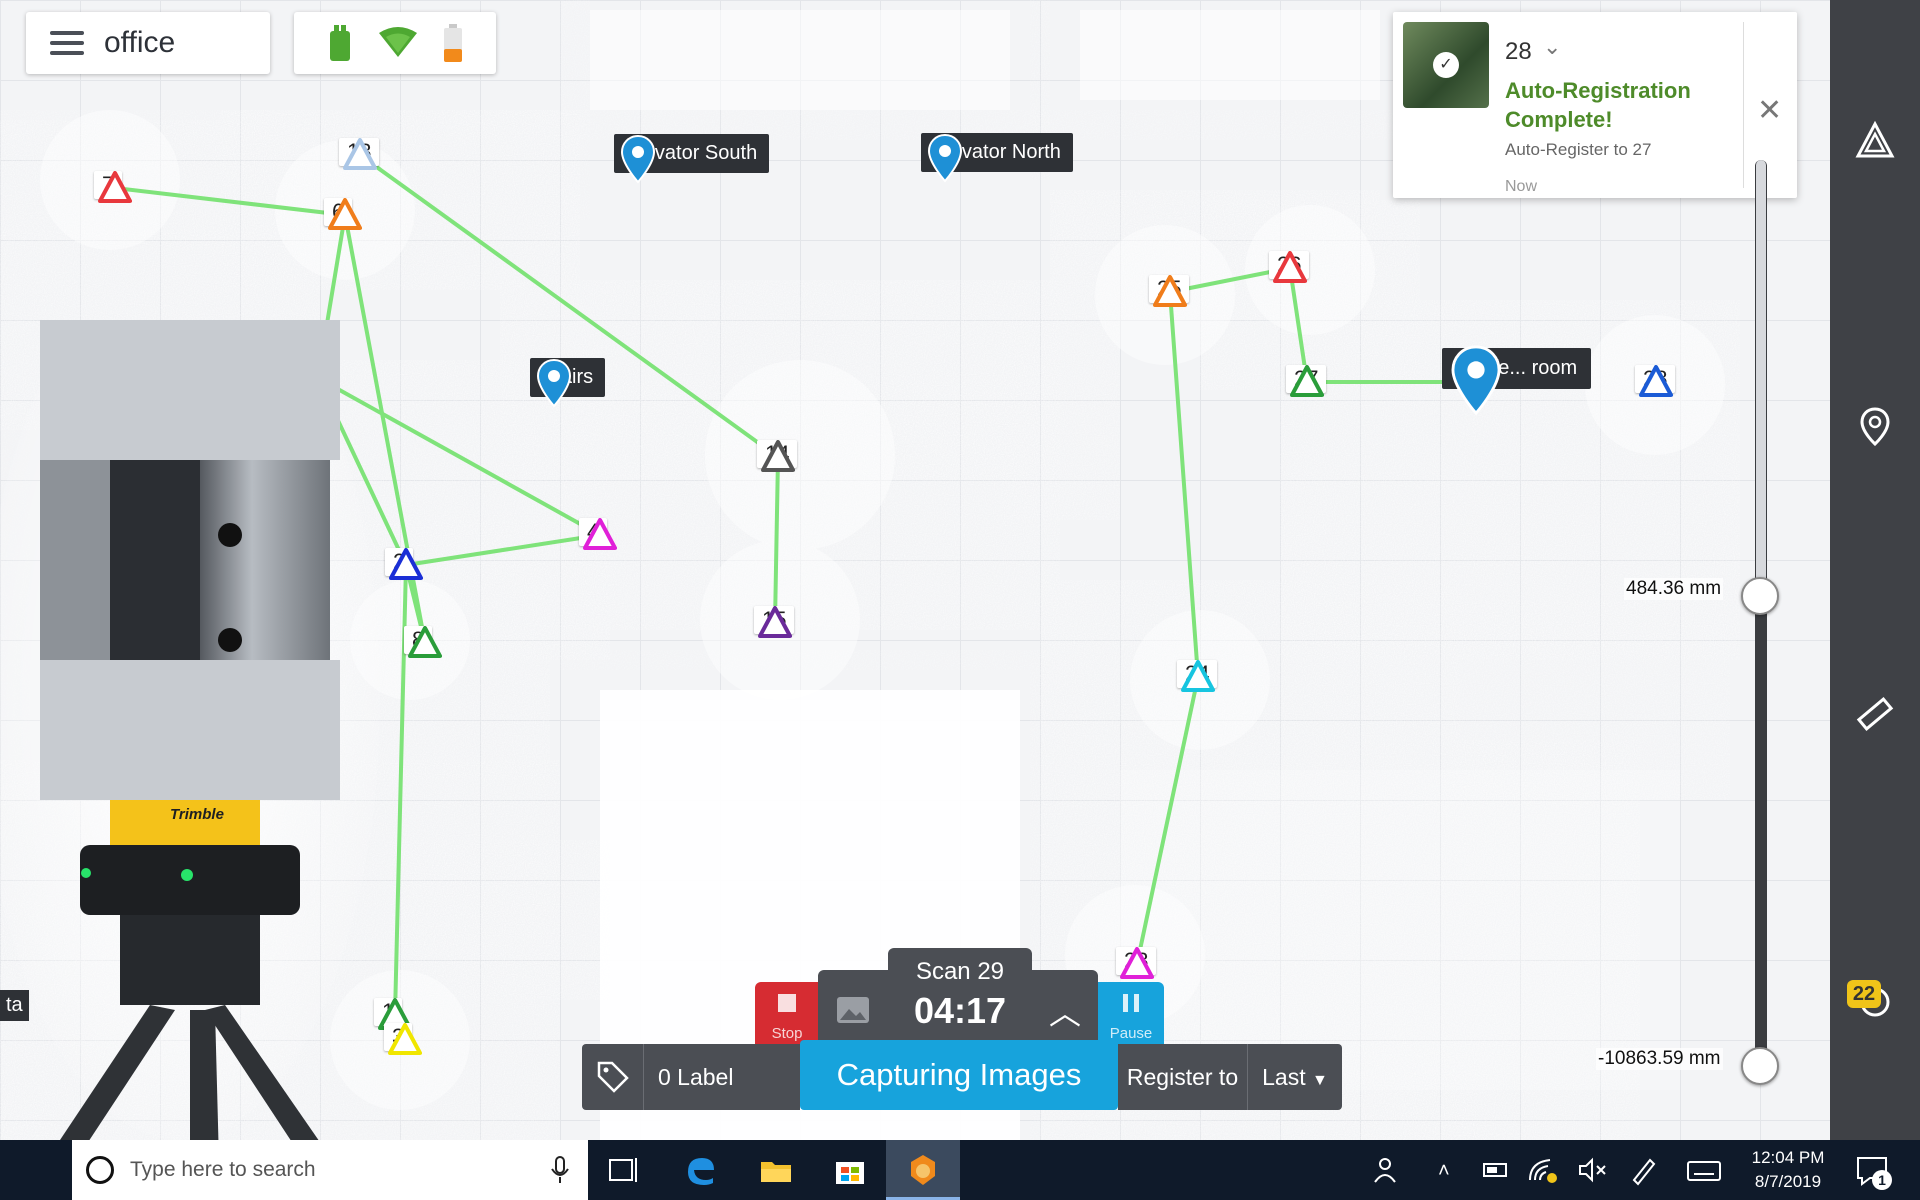  I want to click on right-tool-rail, so click(1875, 570).